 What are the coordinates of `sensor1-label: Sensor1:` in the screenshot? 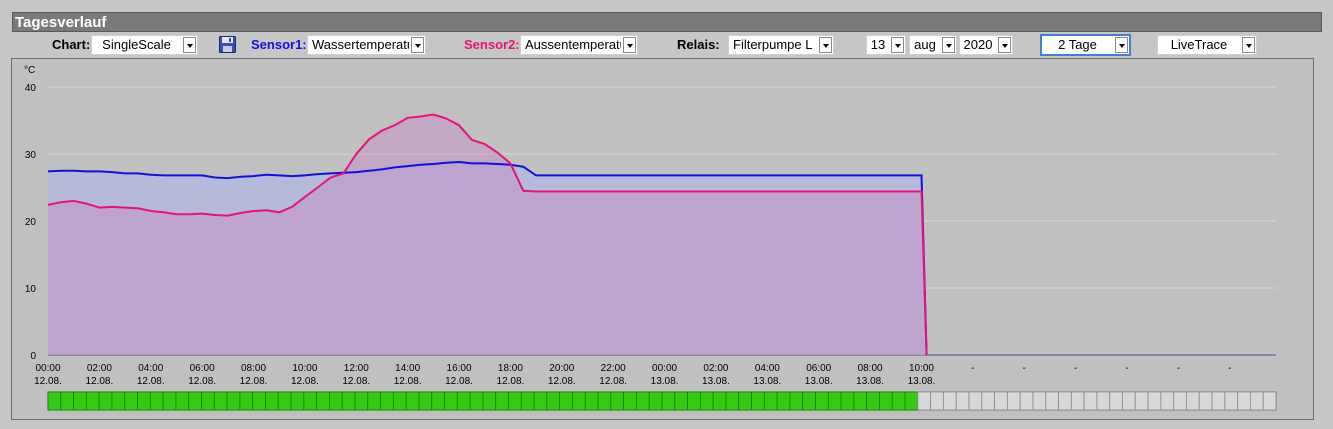 It's located at (279, 44).